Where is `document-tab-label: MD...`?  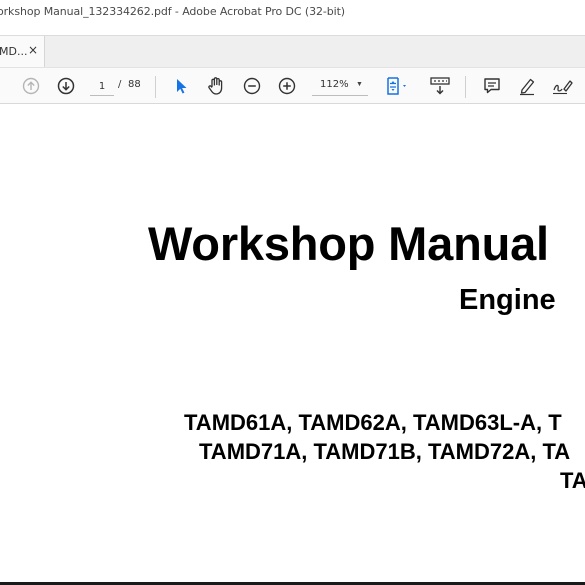
document-tab-label: MD... is located at coordinates (14, 51).